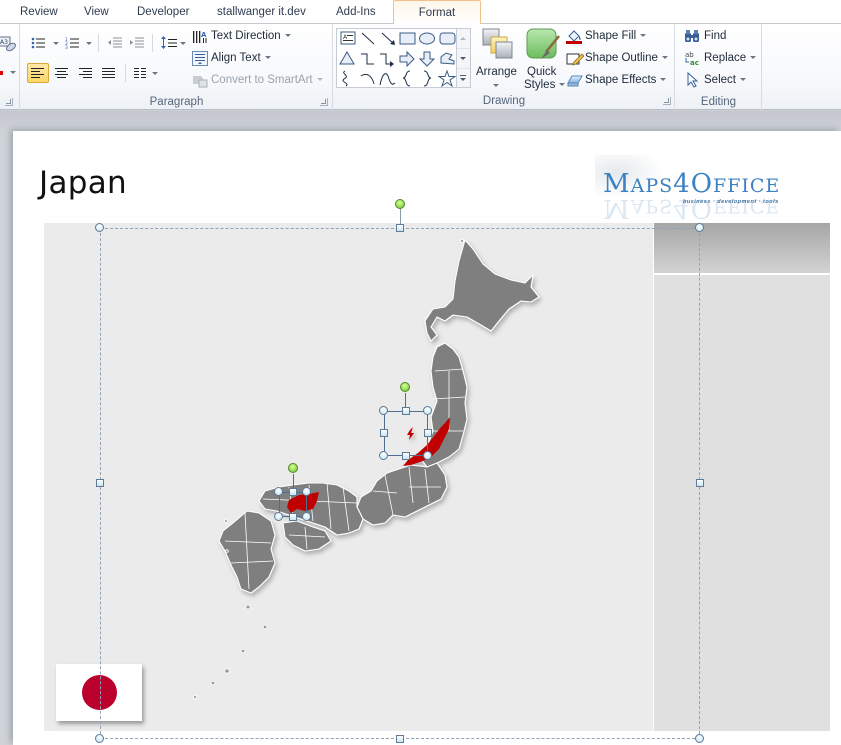 The width and height of the screenshot is (841, 745). I want to click on shape-effects-icon, so click(575, 81).